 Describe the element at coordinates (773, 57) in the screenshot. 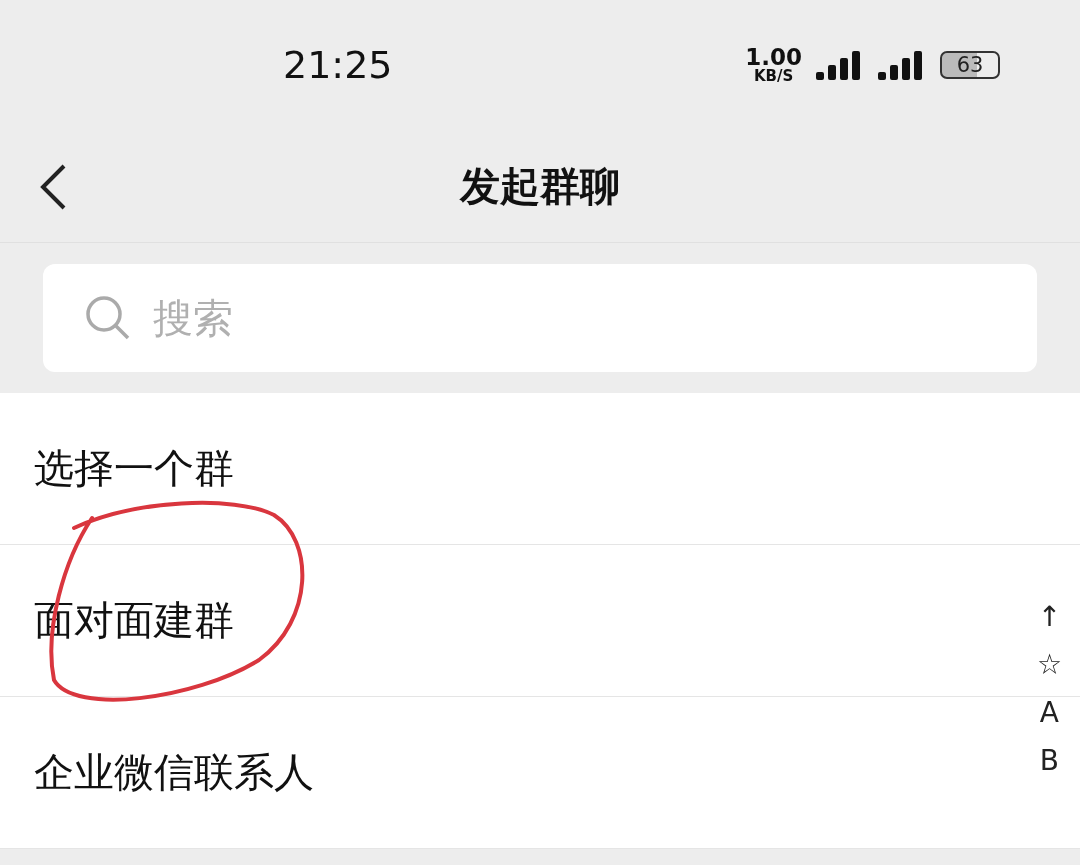

I see `network-speed: 1.00` at that location.